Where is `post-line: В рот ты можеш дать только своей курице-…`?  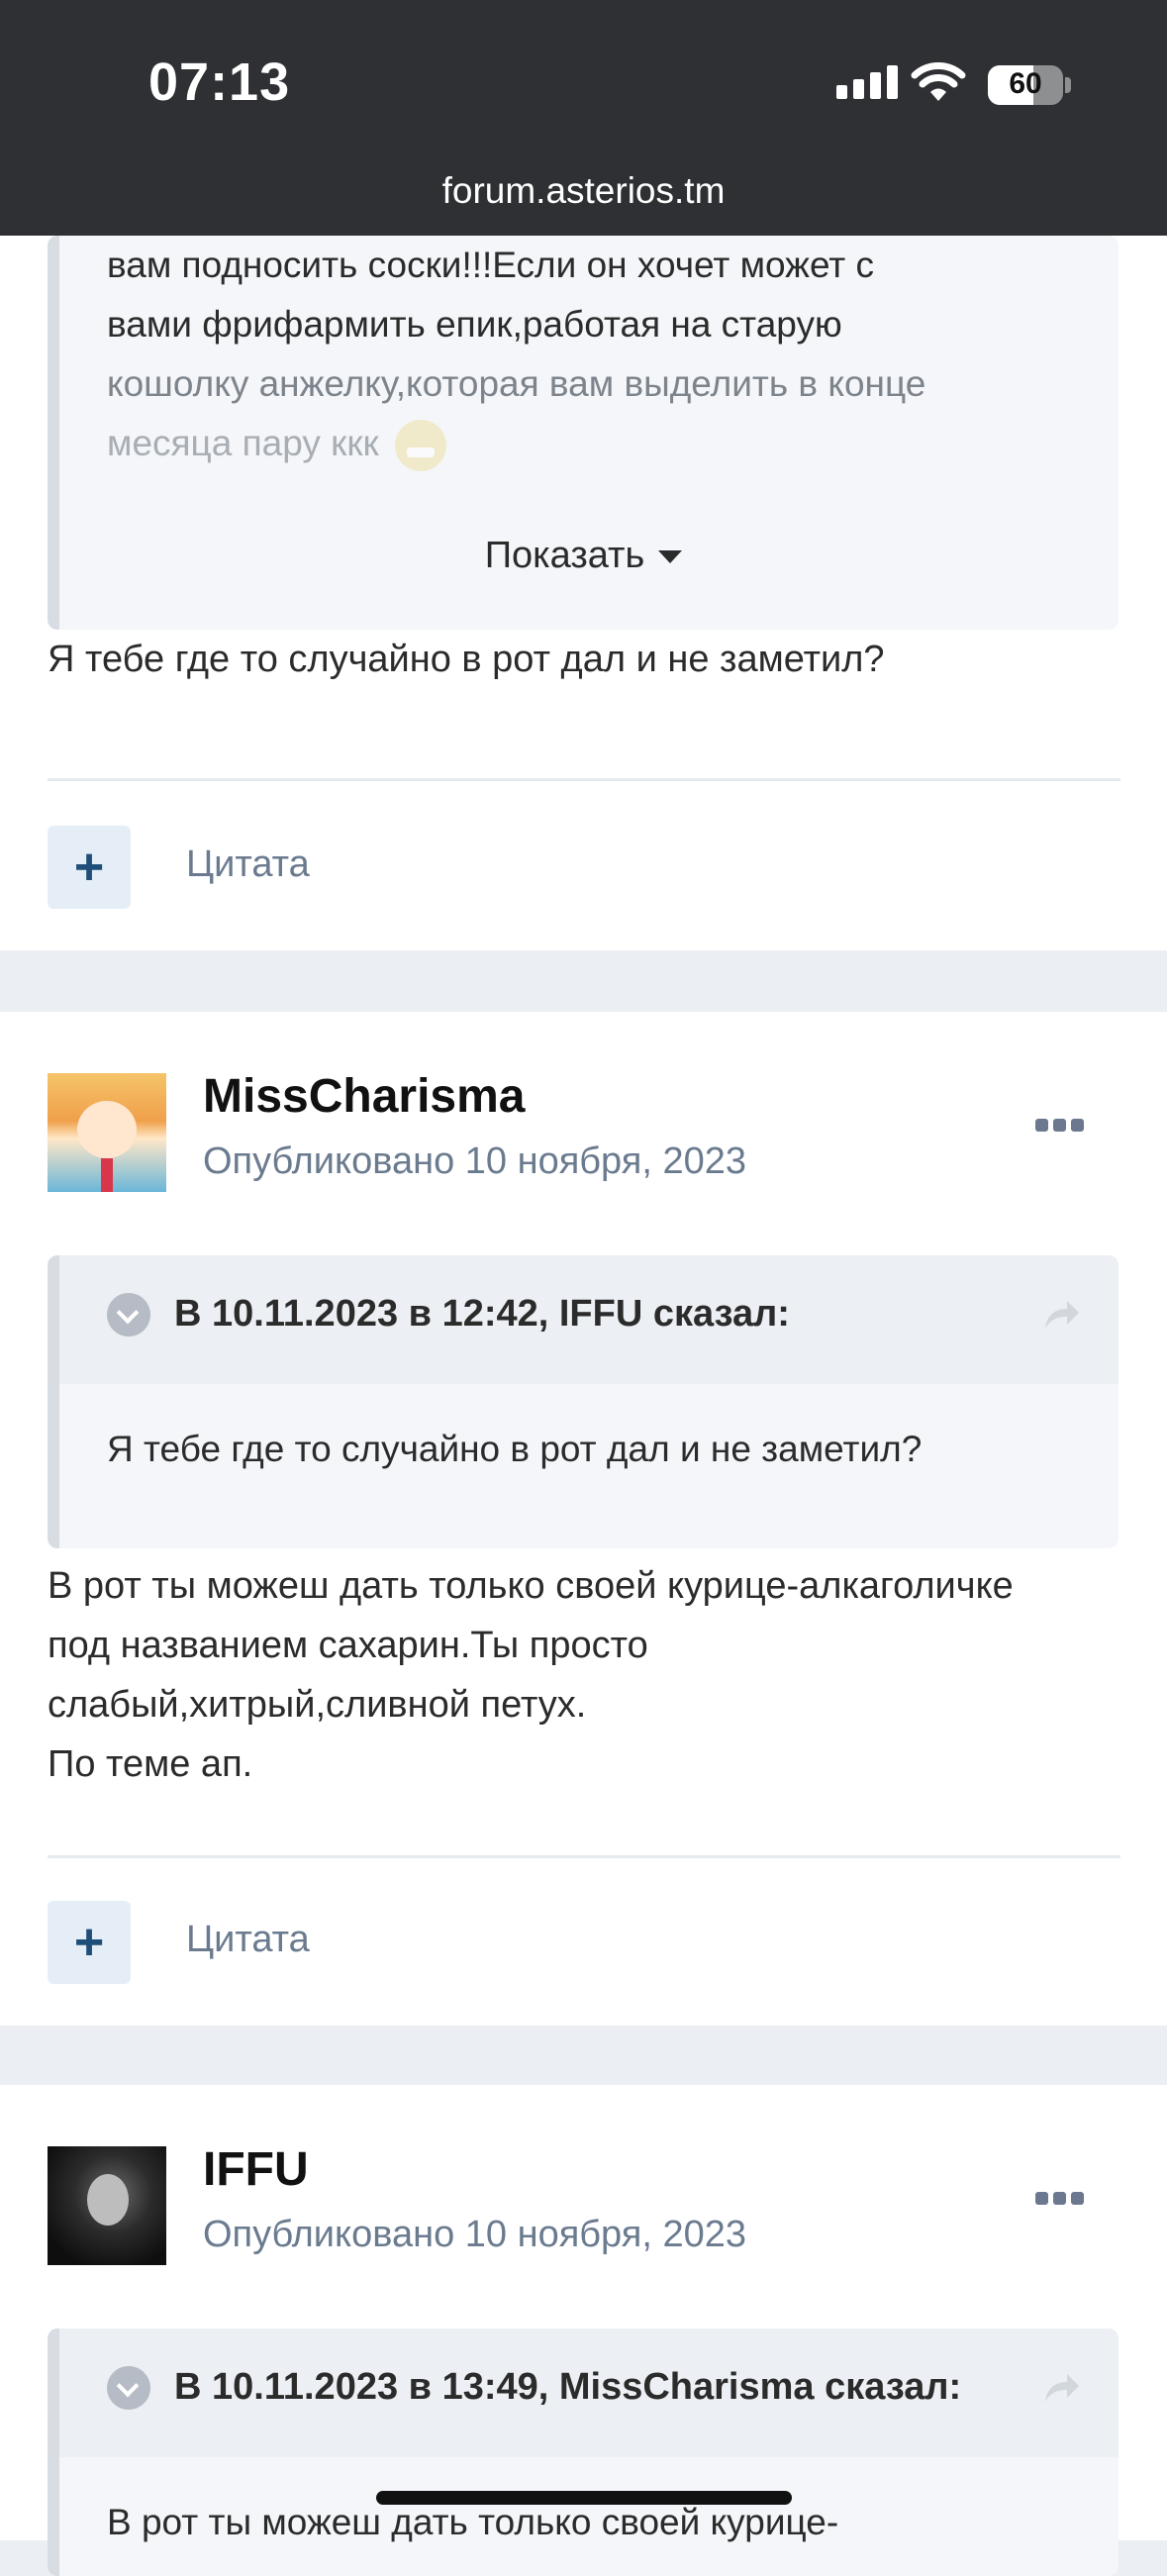
post-line: В рот ты можеш дать только своей курице-… is located at coordinates (531, 1586).